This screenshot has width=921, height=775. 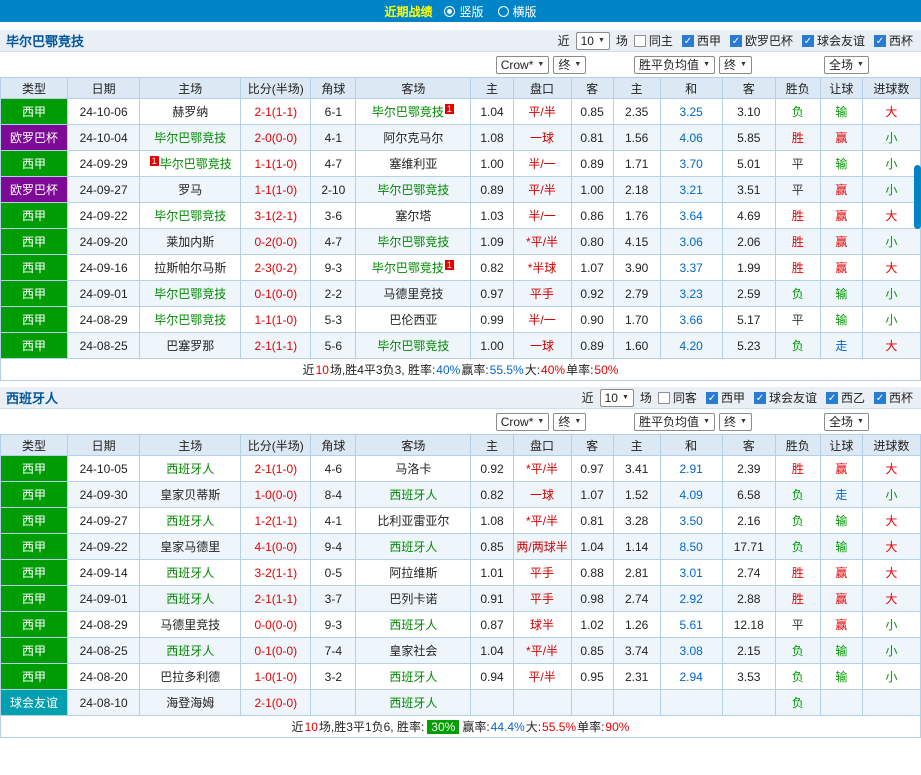 What do you see at coordinates (492, 598) in the screenshot?
I see `cell-asia-home-odds: 0.91` at bounding box center [492, 598].